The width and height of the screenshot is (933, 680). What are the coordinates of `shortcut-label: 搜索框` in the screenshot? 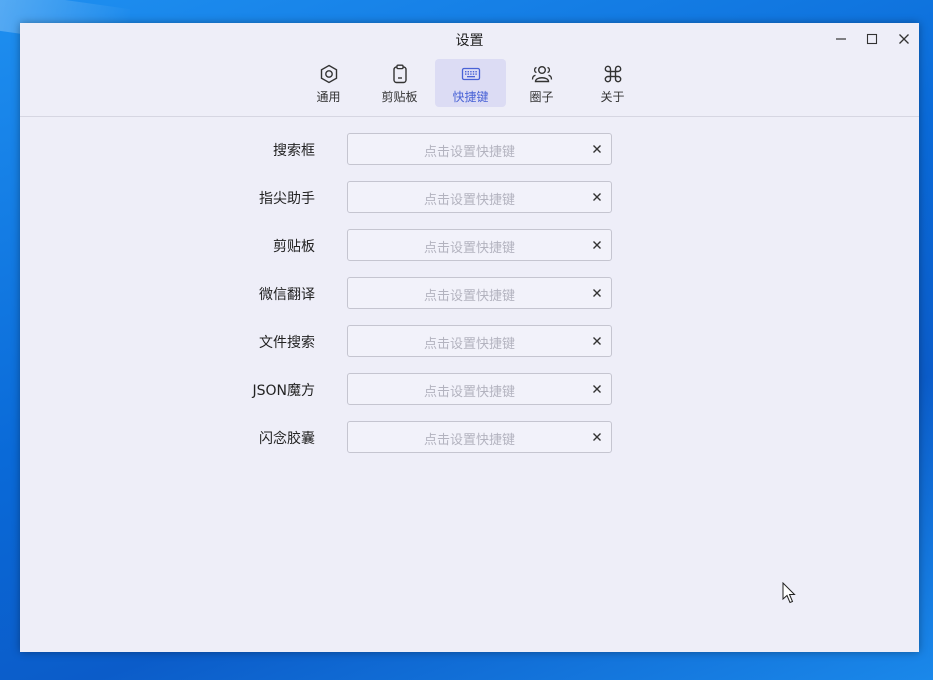 It's located at (294, 151).